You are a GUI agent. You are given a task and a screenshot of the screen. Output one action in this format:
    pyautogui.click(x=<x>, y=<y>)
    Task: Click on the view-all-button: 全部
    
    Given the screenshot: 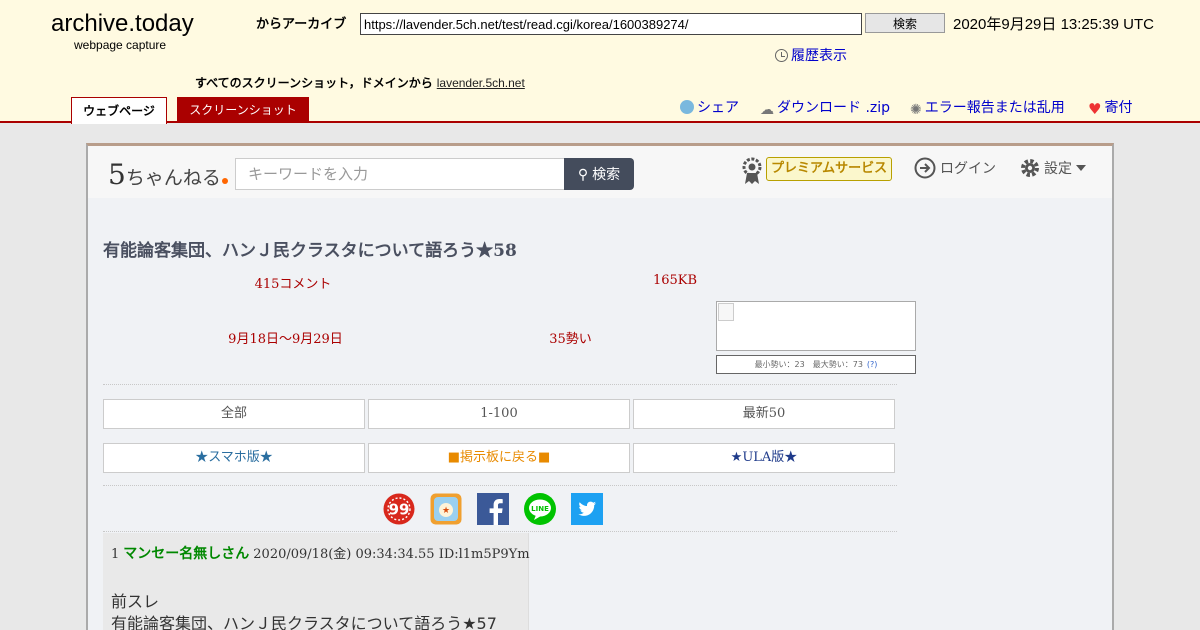 What is the action you would take?
    pyautogui.click(x=234, y=414)
    